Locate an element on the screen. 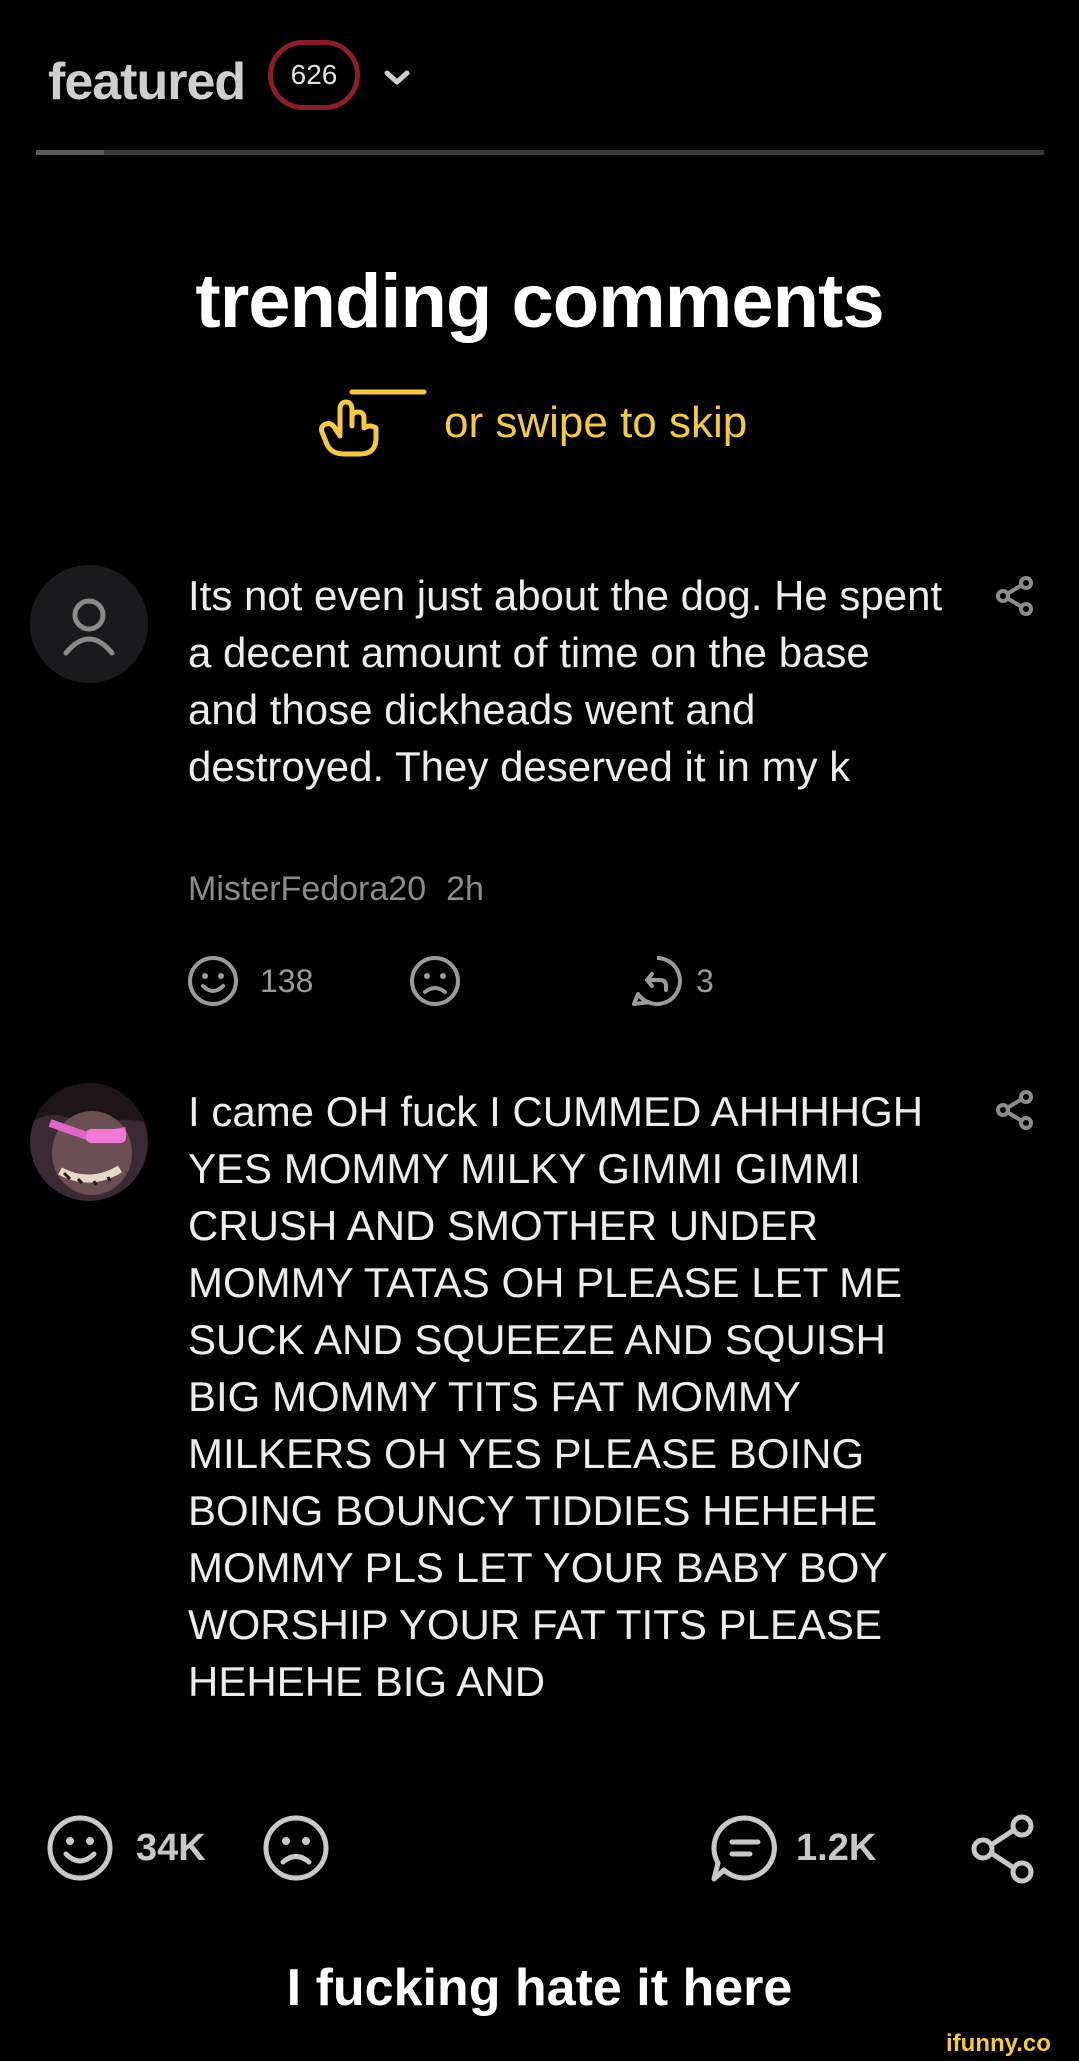 The image size is (1079, 2061). reply-count: 3 is located at coordinates (705, 980).